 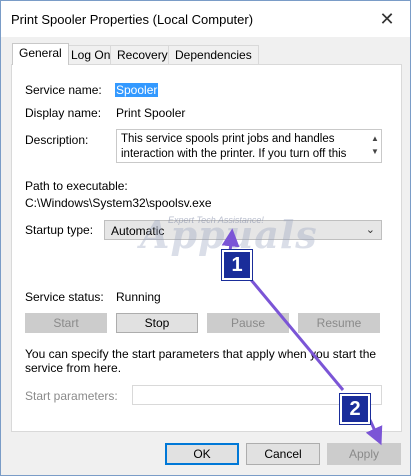 What do you see at coordinates (213, 54) in the screenshot?
I see `tab-dependencies: Dependencies` at bounding box center [213, 54].